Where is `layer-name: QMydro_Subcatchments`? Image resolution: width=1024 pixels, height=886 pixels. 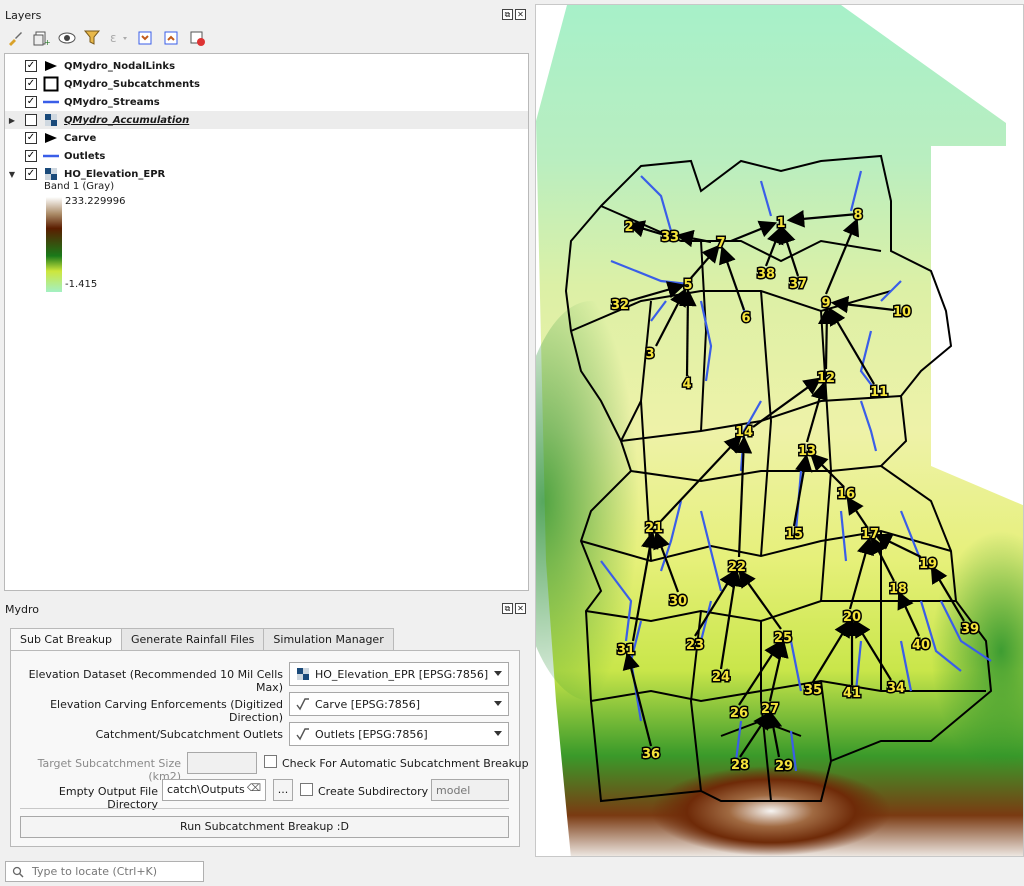
layer-name: QMydro_Subcatchments is located at coordinates (132, 84).